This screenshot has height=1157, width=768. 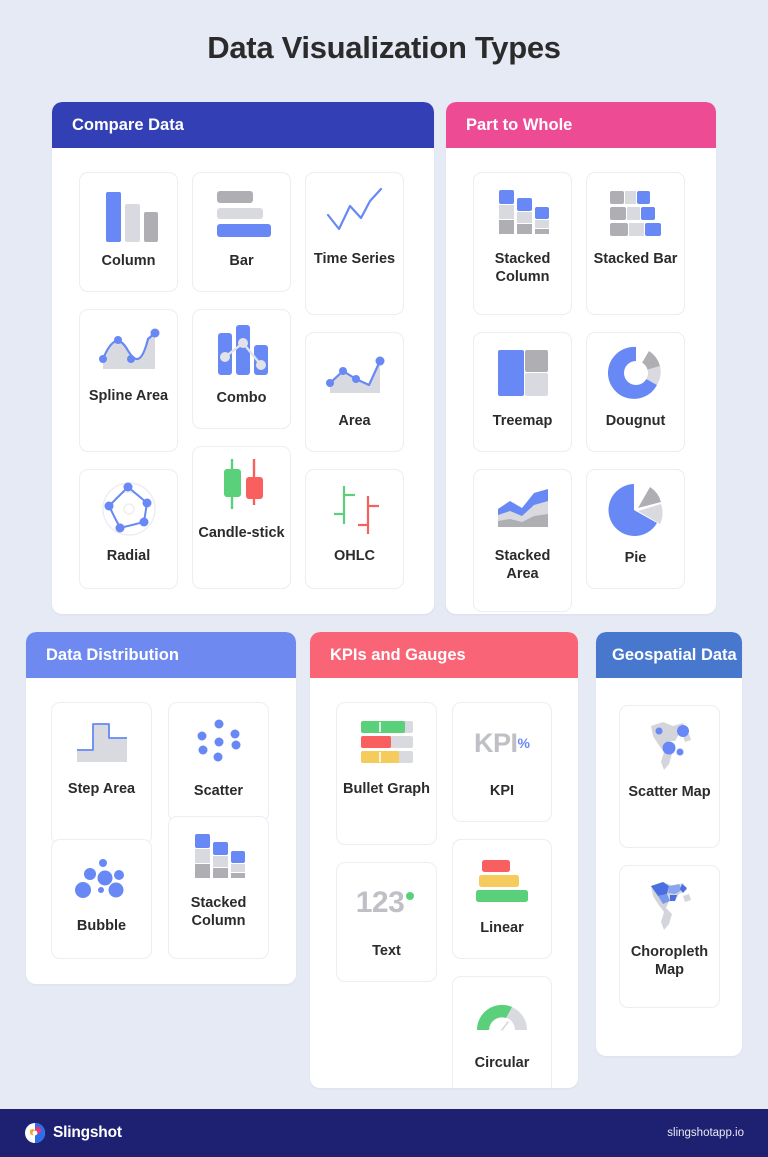 What do you see at coordinates (129, 349) in the screenshot?
I see `spline-area-chart-icon` at bounding box center [129, 349].